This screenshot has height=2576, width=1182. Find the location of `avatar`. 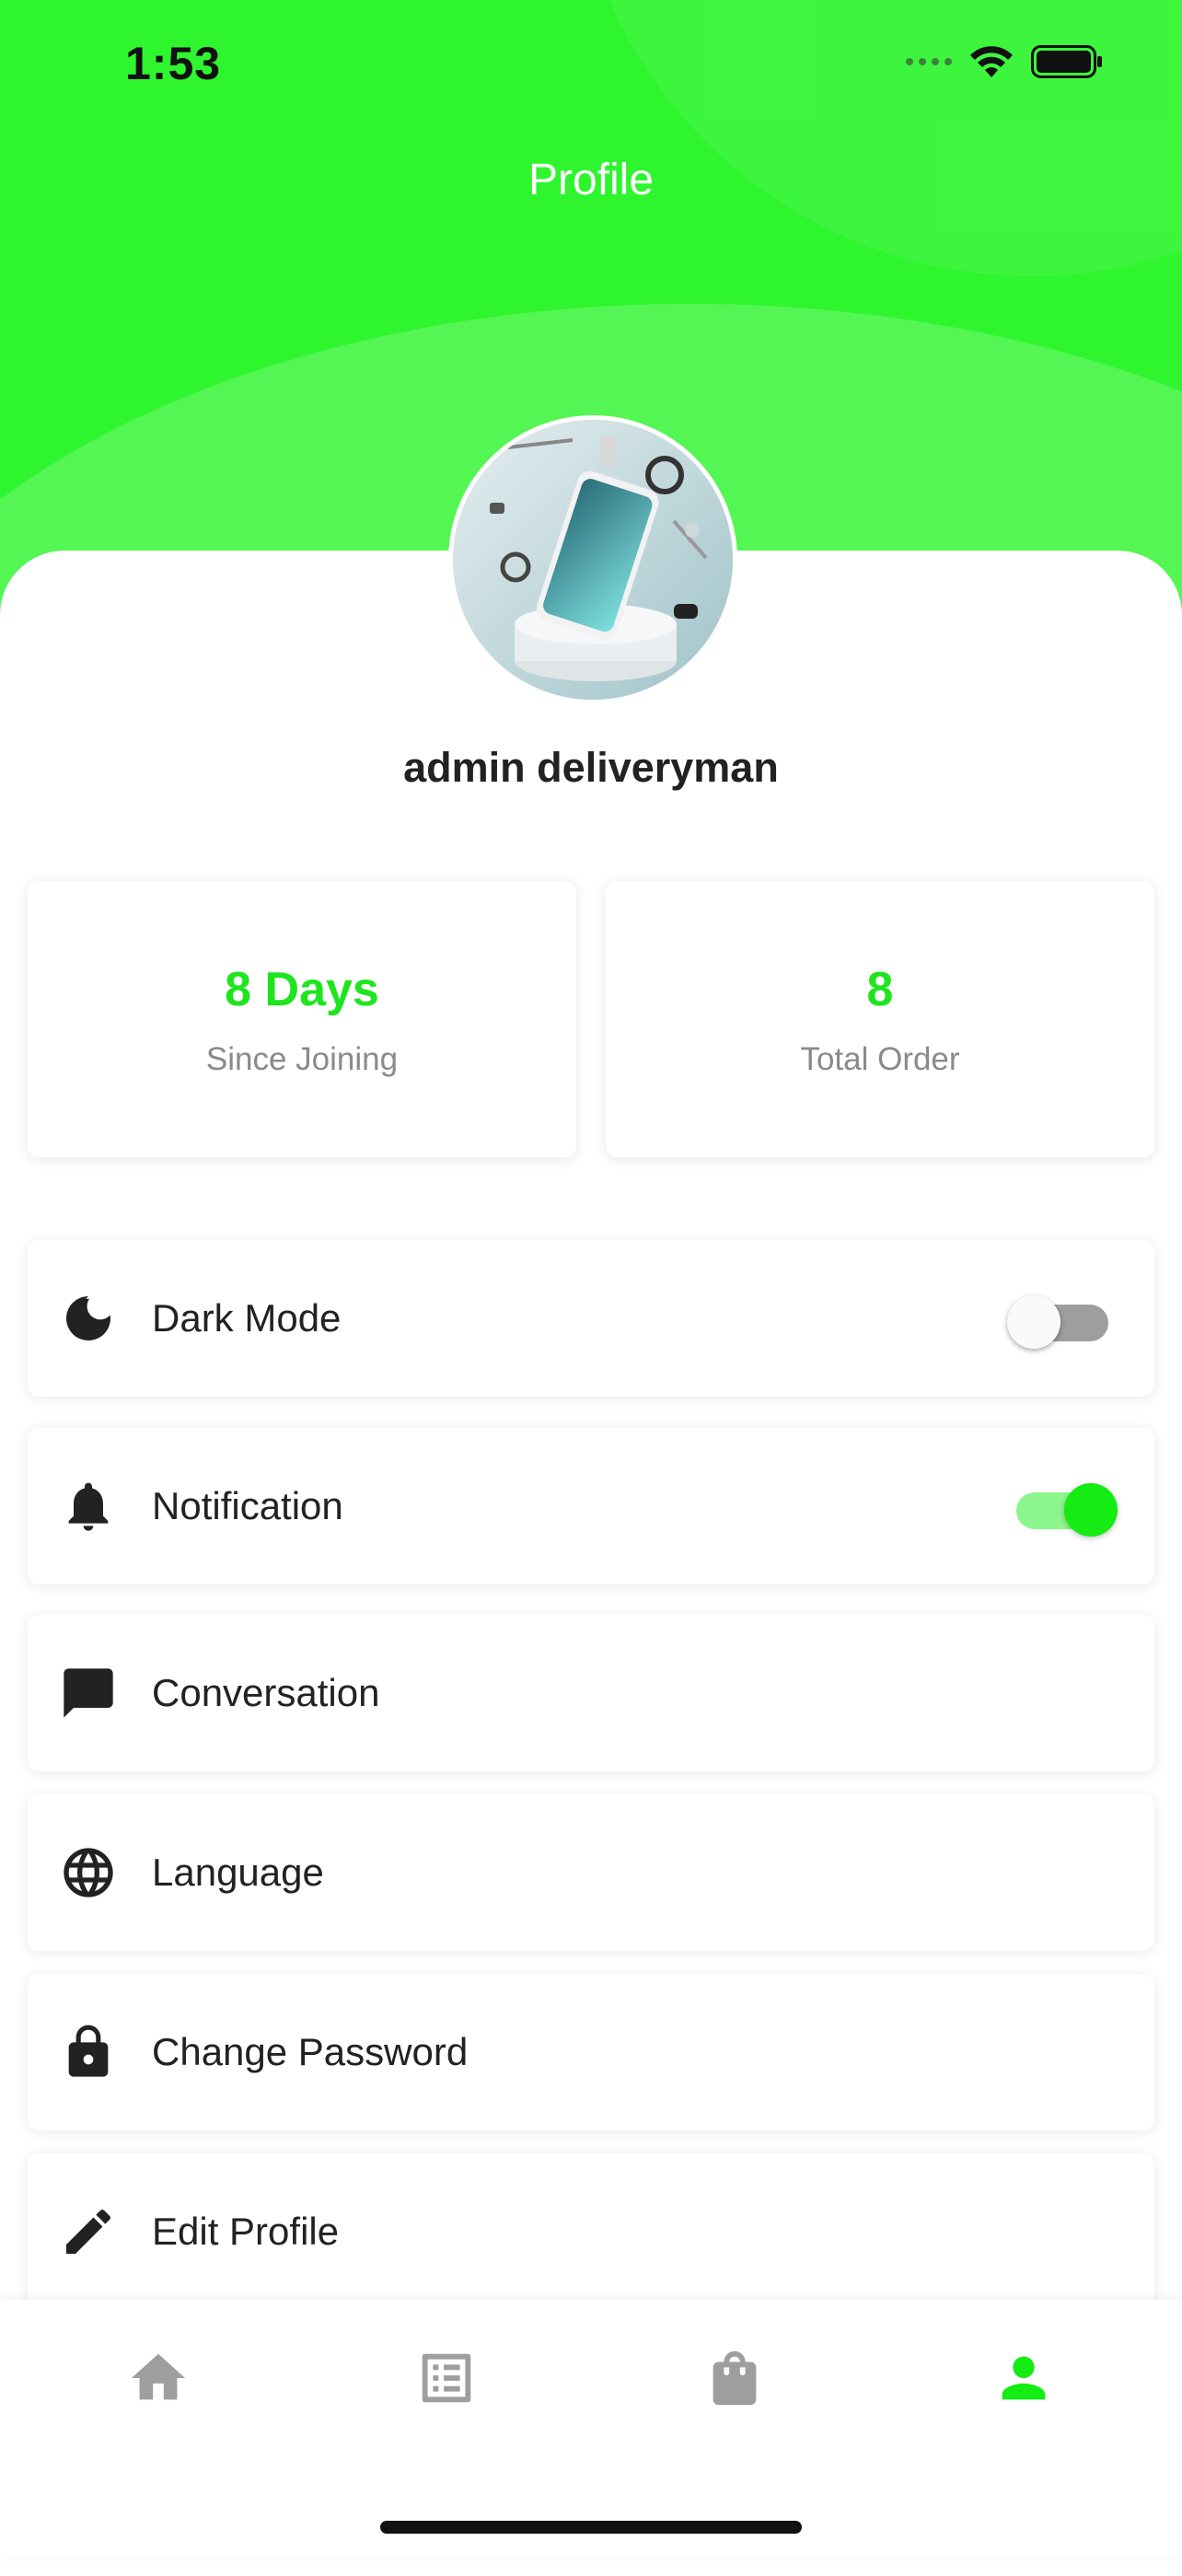

avatar is located at coordinates (592, 559).